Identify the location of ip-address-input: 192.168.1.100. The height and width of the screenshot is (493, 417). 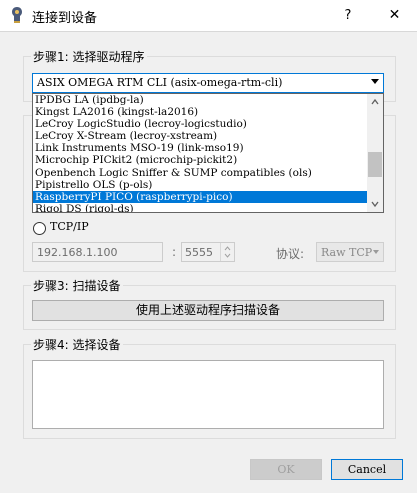
(97, 252).